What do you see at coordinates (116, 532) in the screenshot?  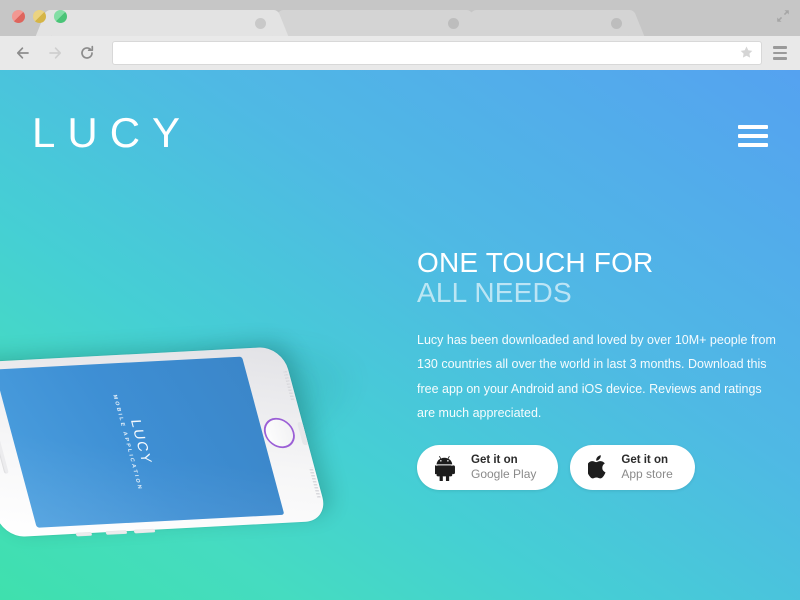 I see `phone-volume-up-button` at bounding box center [116, 532].